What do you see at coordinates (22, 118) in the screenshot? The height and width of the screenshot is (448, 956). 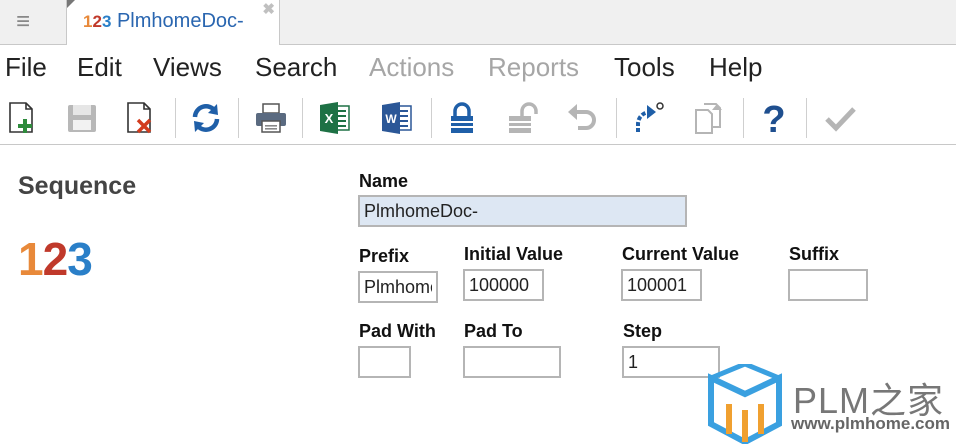 I see `new-item-icon` at bounding box center [22, 118].